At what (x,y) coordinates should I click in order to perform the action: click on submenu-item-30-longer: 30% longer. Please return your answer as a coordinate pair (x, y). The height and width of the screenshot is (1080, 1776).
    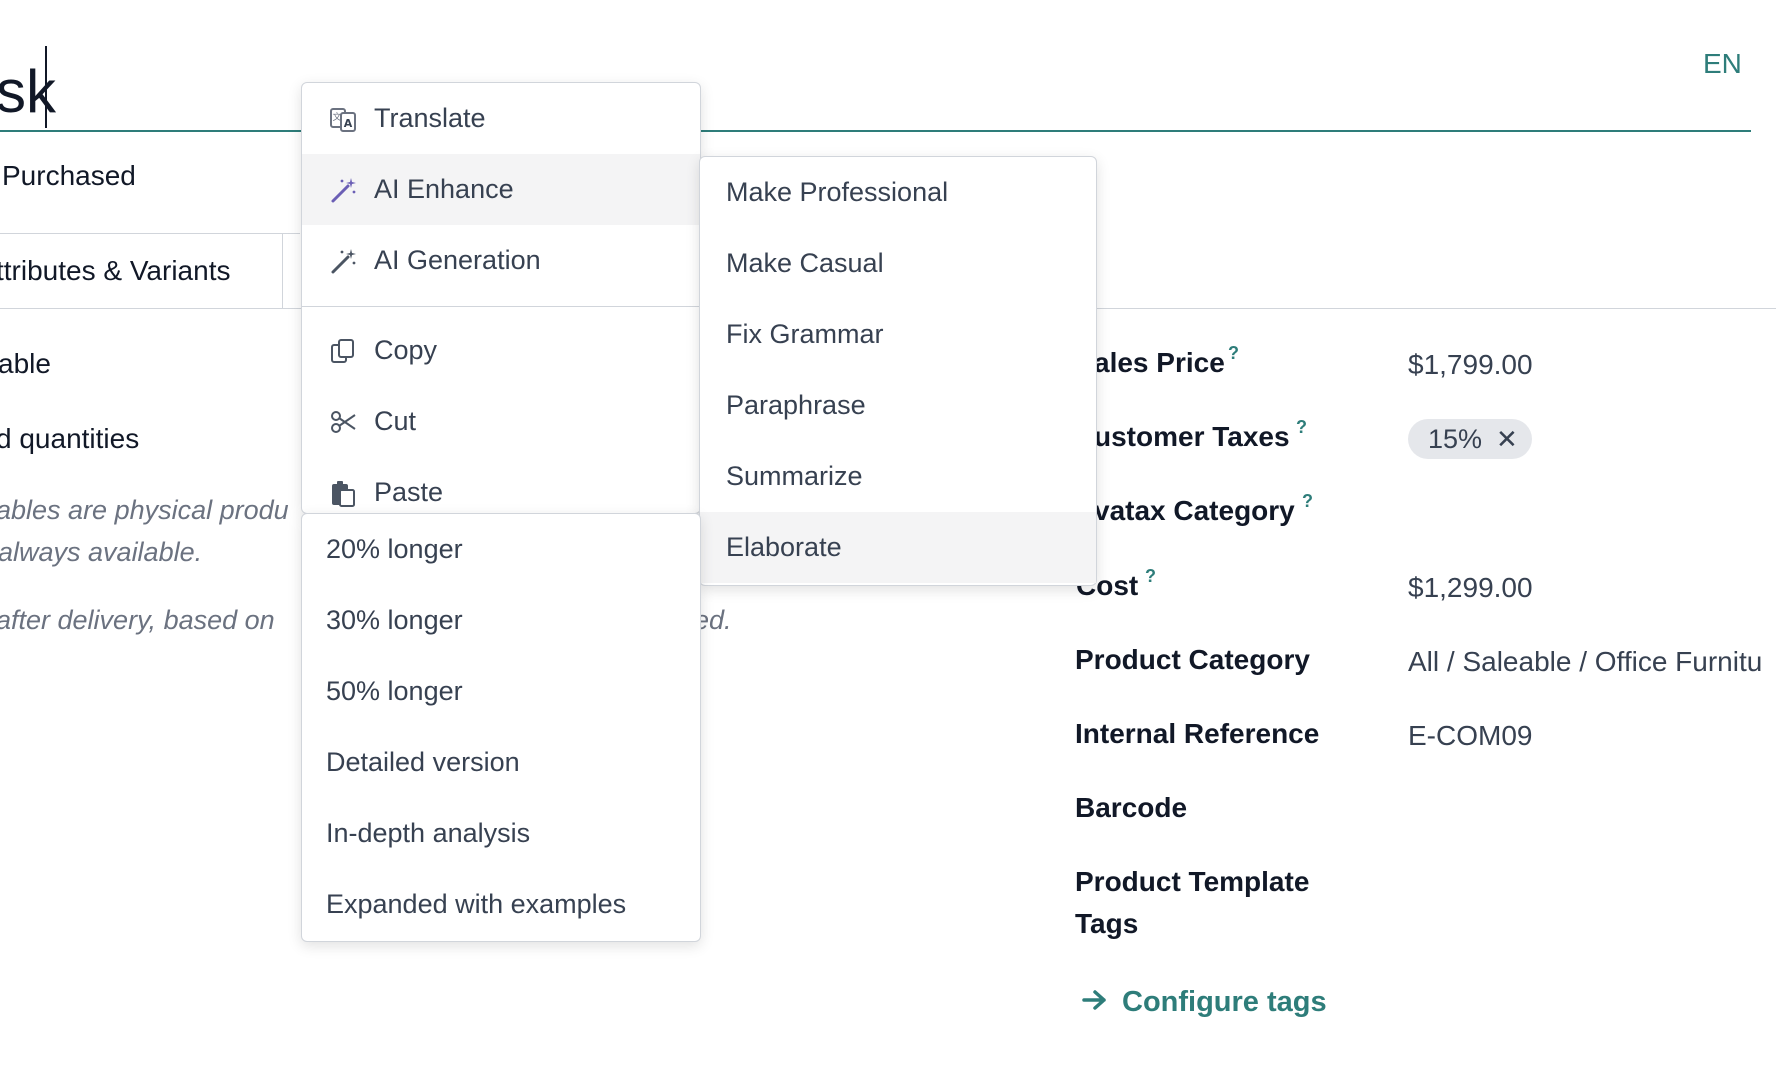
    Looking at the image, I should click on (501, 620).